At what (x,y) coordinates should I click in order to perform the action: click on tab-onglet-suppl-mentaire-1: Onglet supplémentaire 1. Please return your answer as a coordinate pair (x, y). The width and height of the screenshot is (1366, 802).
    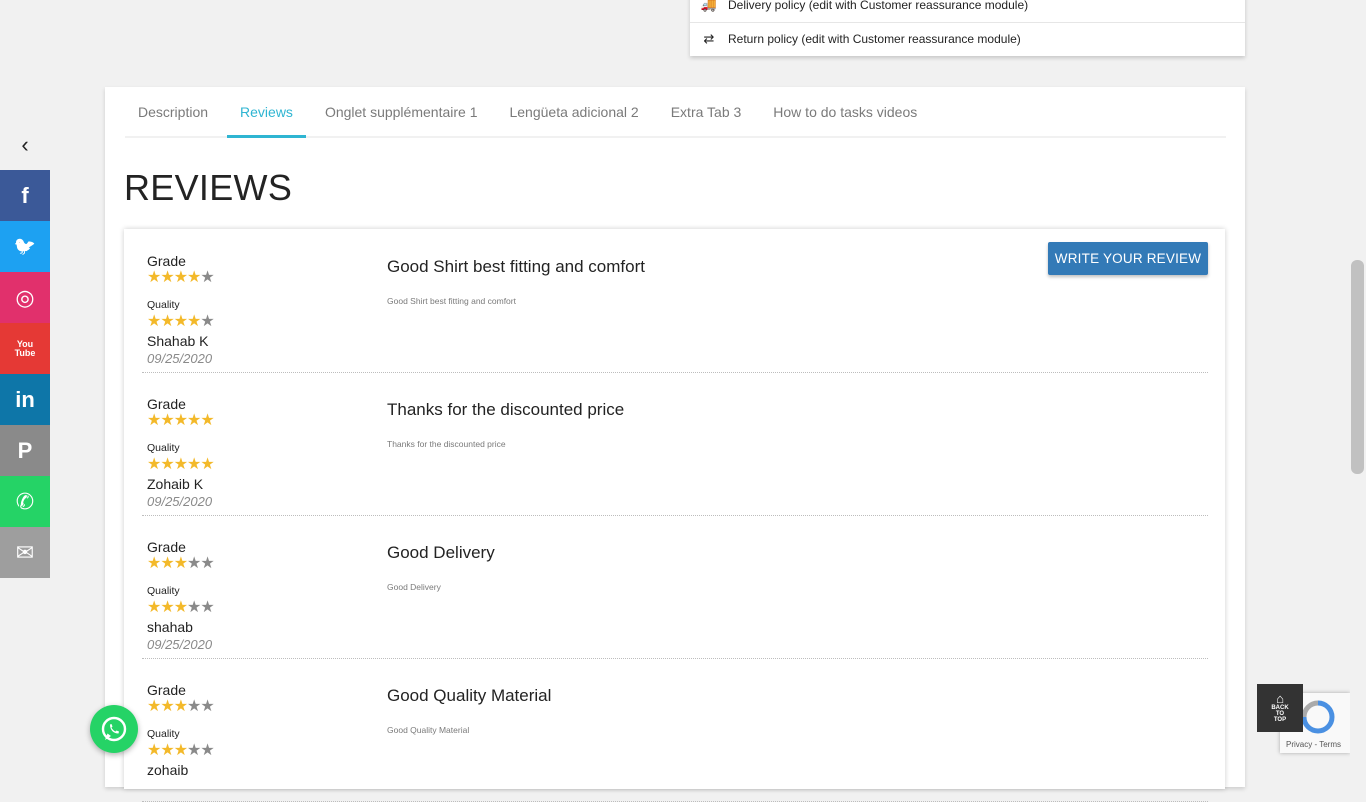
    Looking at the image, I should click on (401, 111).